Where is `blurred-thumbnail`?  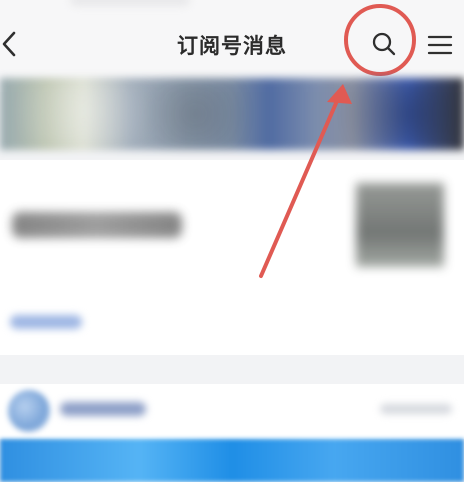
blurred-thumbnail is located at coordinates (400, 225).